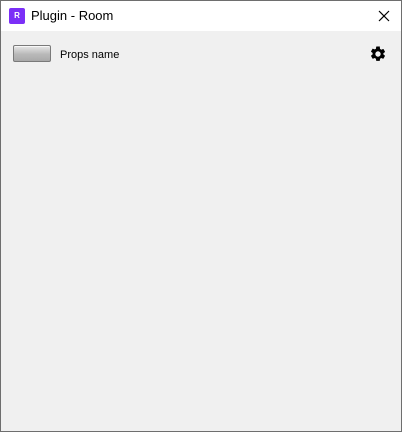 The width and height of the screenshot is (402, 432). Describe the element at coordinates (32, 53) in the screenshot. I see `props-toggle-button` at that location.